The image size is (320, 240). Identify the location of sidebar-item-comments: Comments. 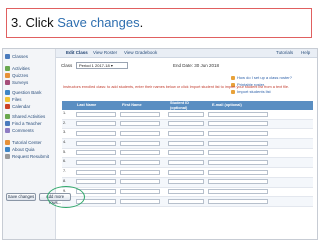
(29, 130).